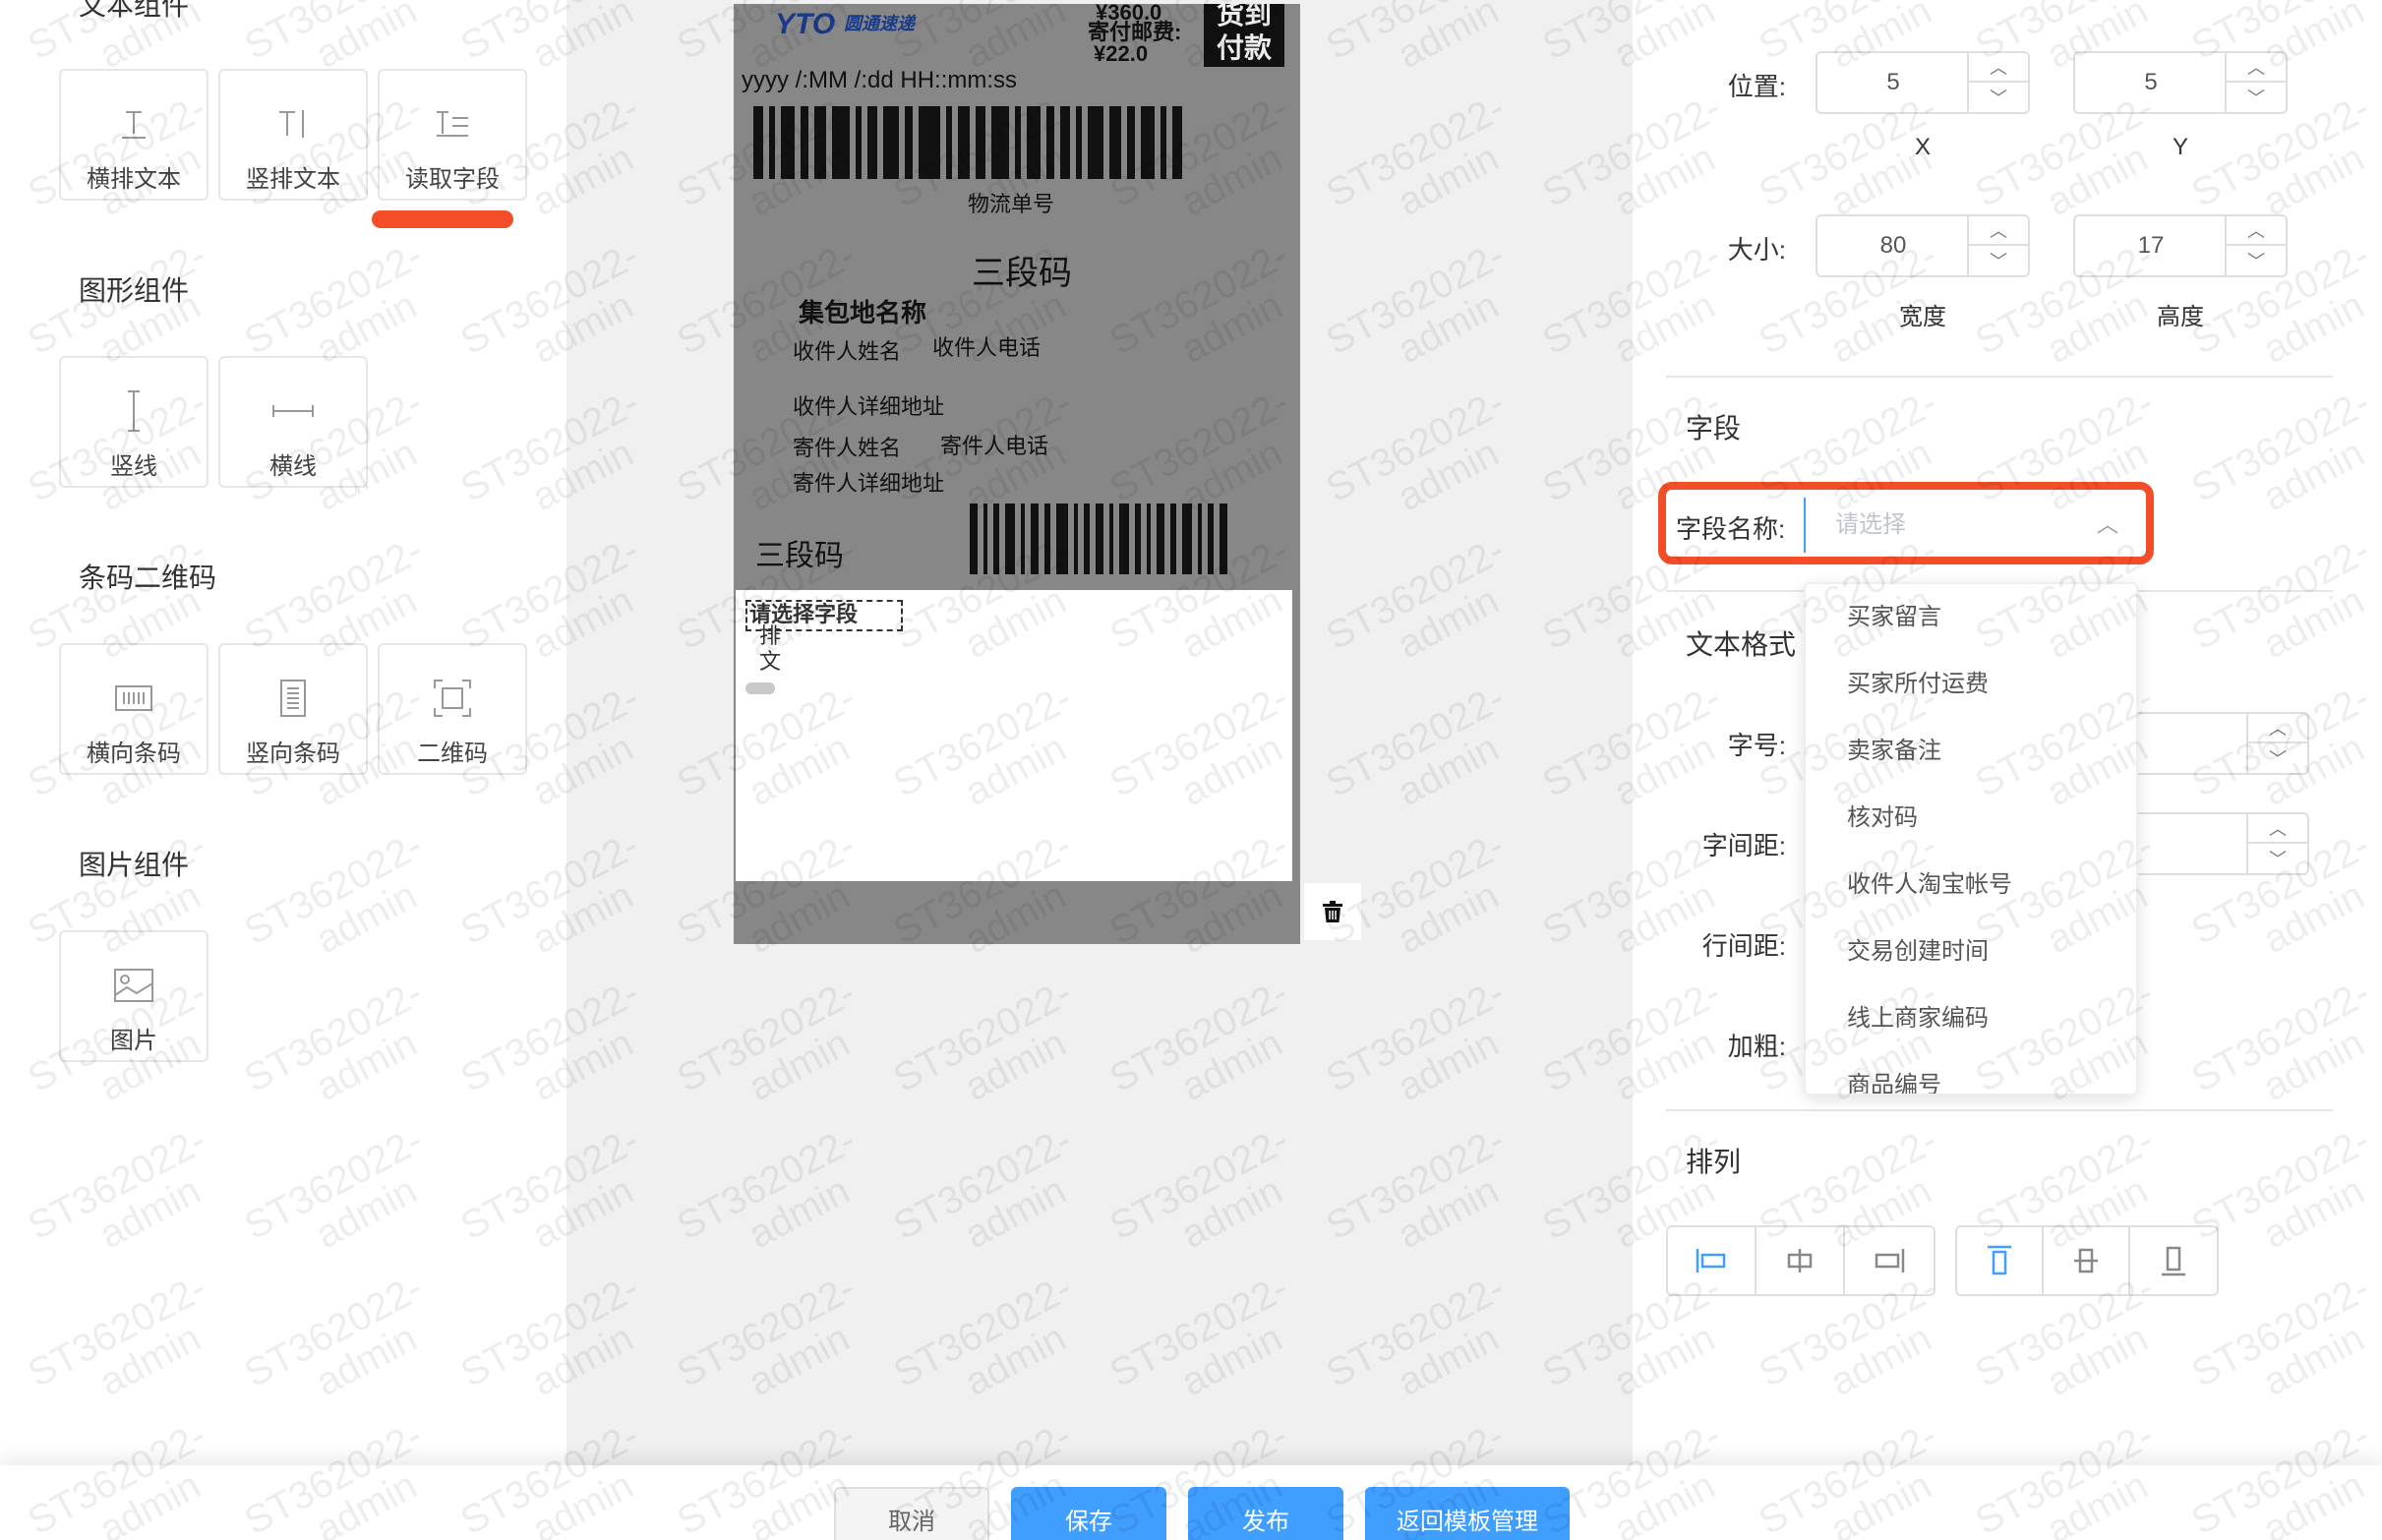  What do you see at coordinates (1971, 751) in the screenshot?
I see `dropdown-option: 卖家备注` at bounding box center [1971, 751].